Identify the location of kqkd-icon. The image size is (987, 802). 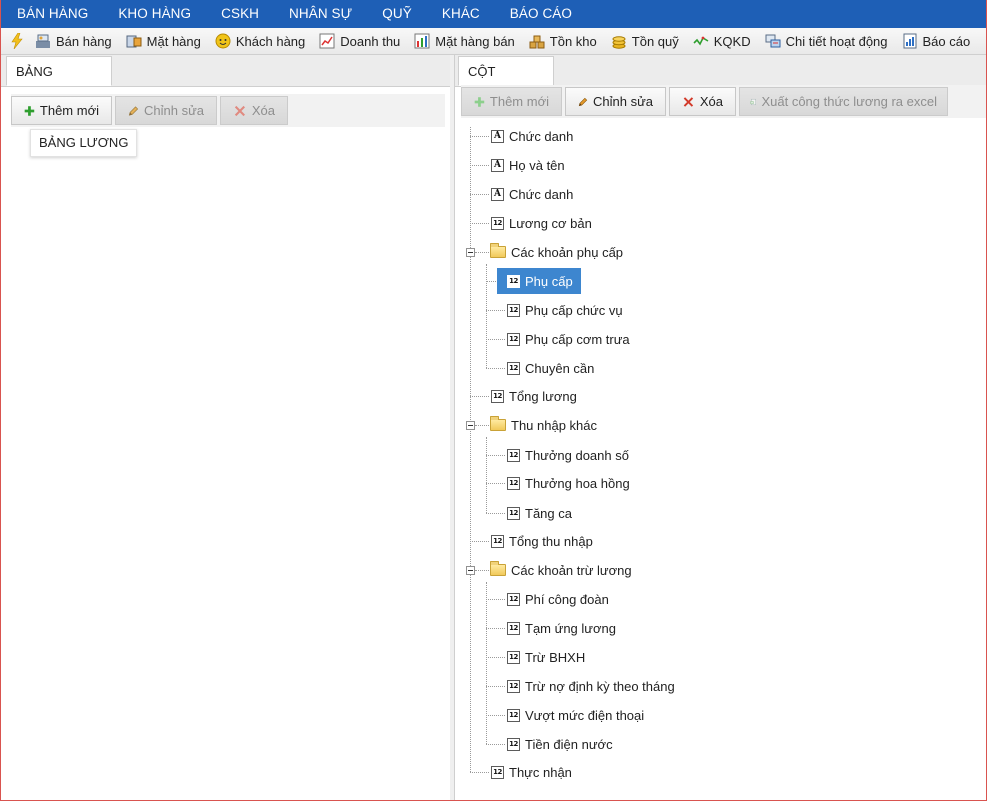
(701, 41).